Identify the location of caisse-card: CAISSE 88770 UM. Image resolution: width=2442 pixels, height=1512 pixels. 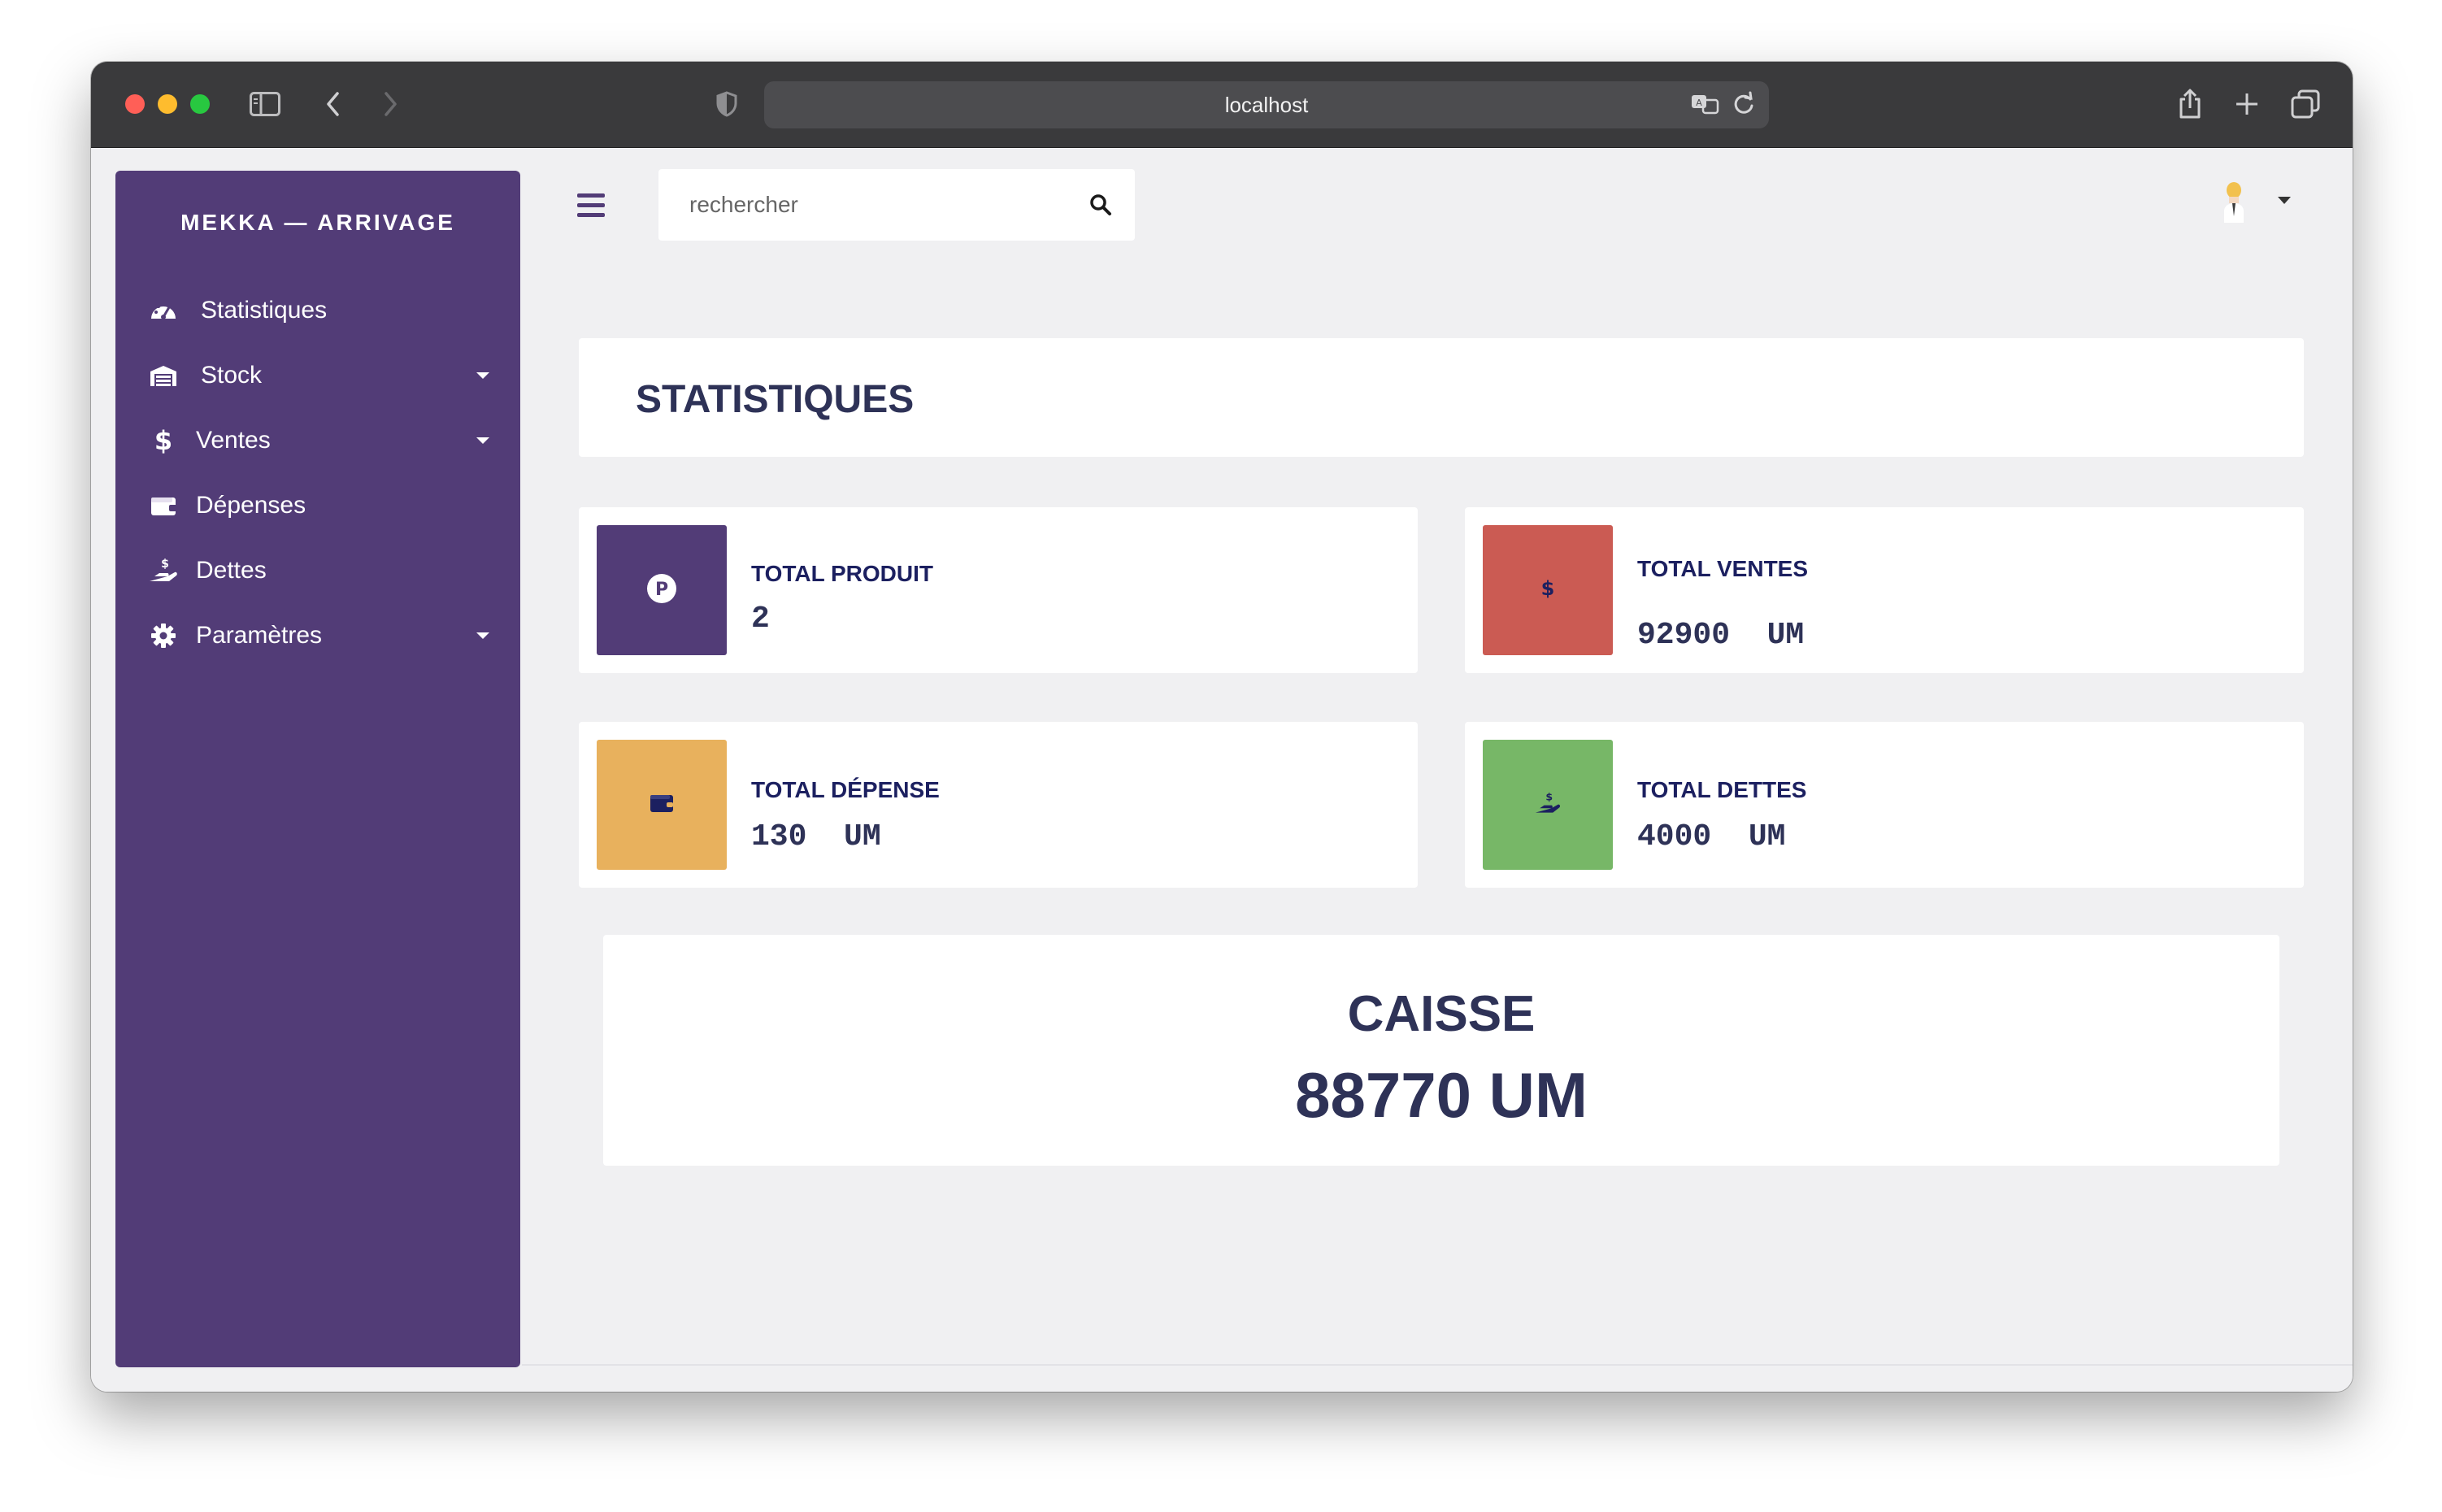
(1441, 1050).